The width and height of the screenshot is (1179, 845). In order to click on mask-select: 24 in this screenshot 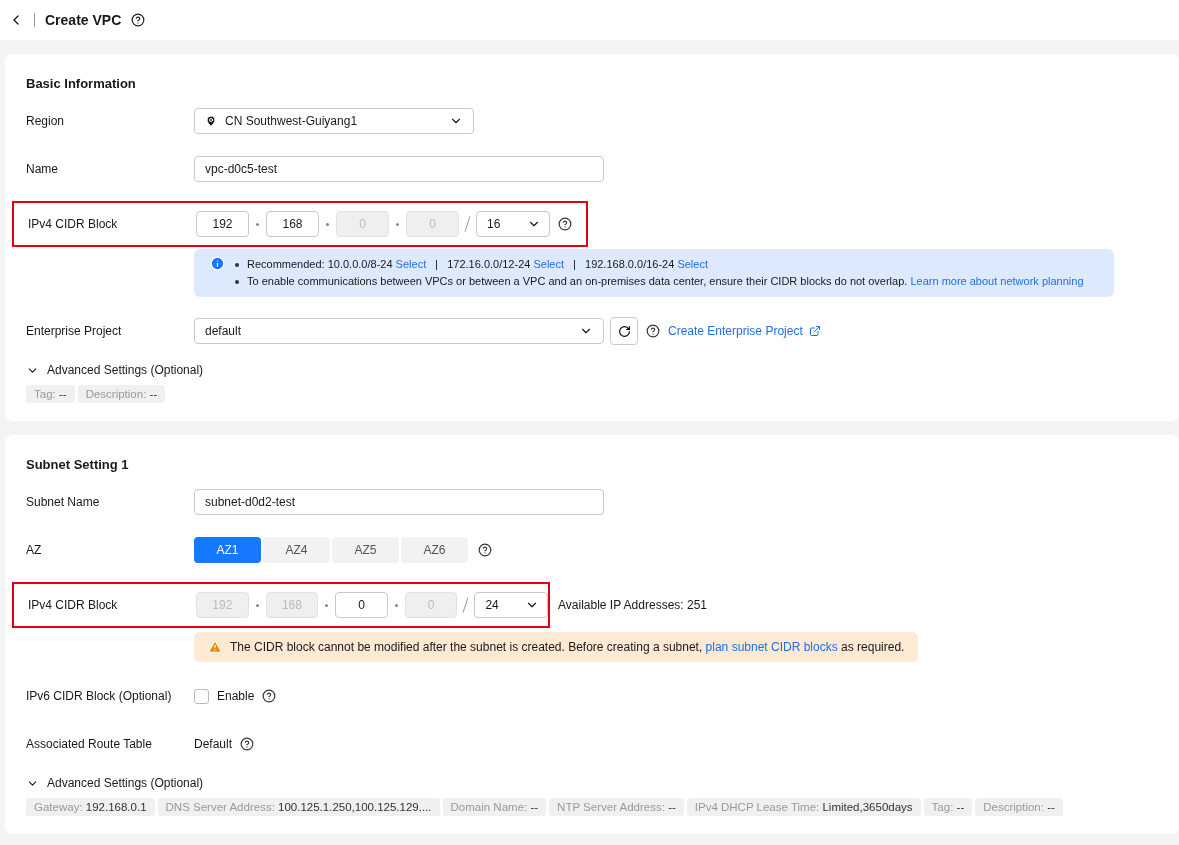, I will do `click(511, 605)`.